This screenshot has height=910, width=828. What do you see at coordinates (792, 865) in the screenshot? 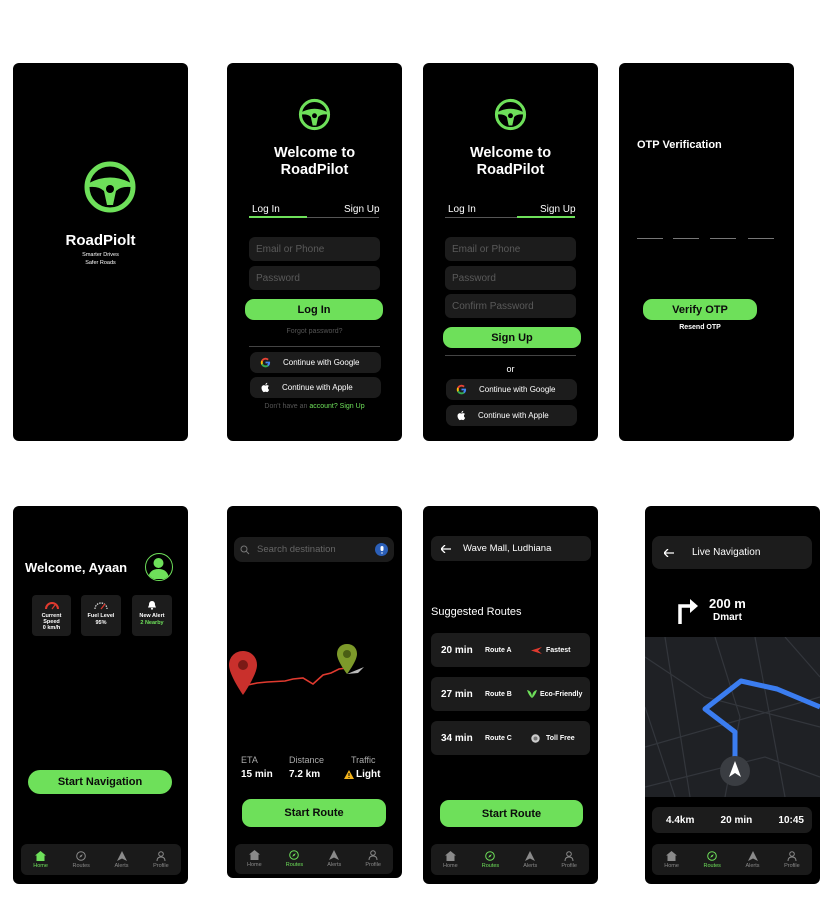
I see `tab-profile-label: Profile` at bounding box center [792, 865].